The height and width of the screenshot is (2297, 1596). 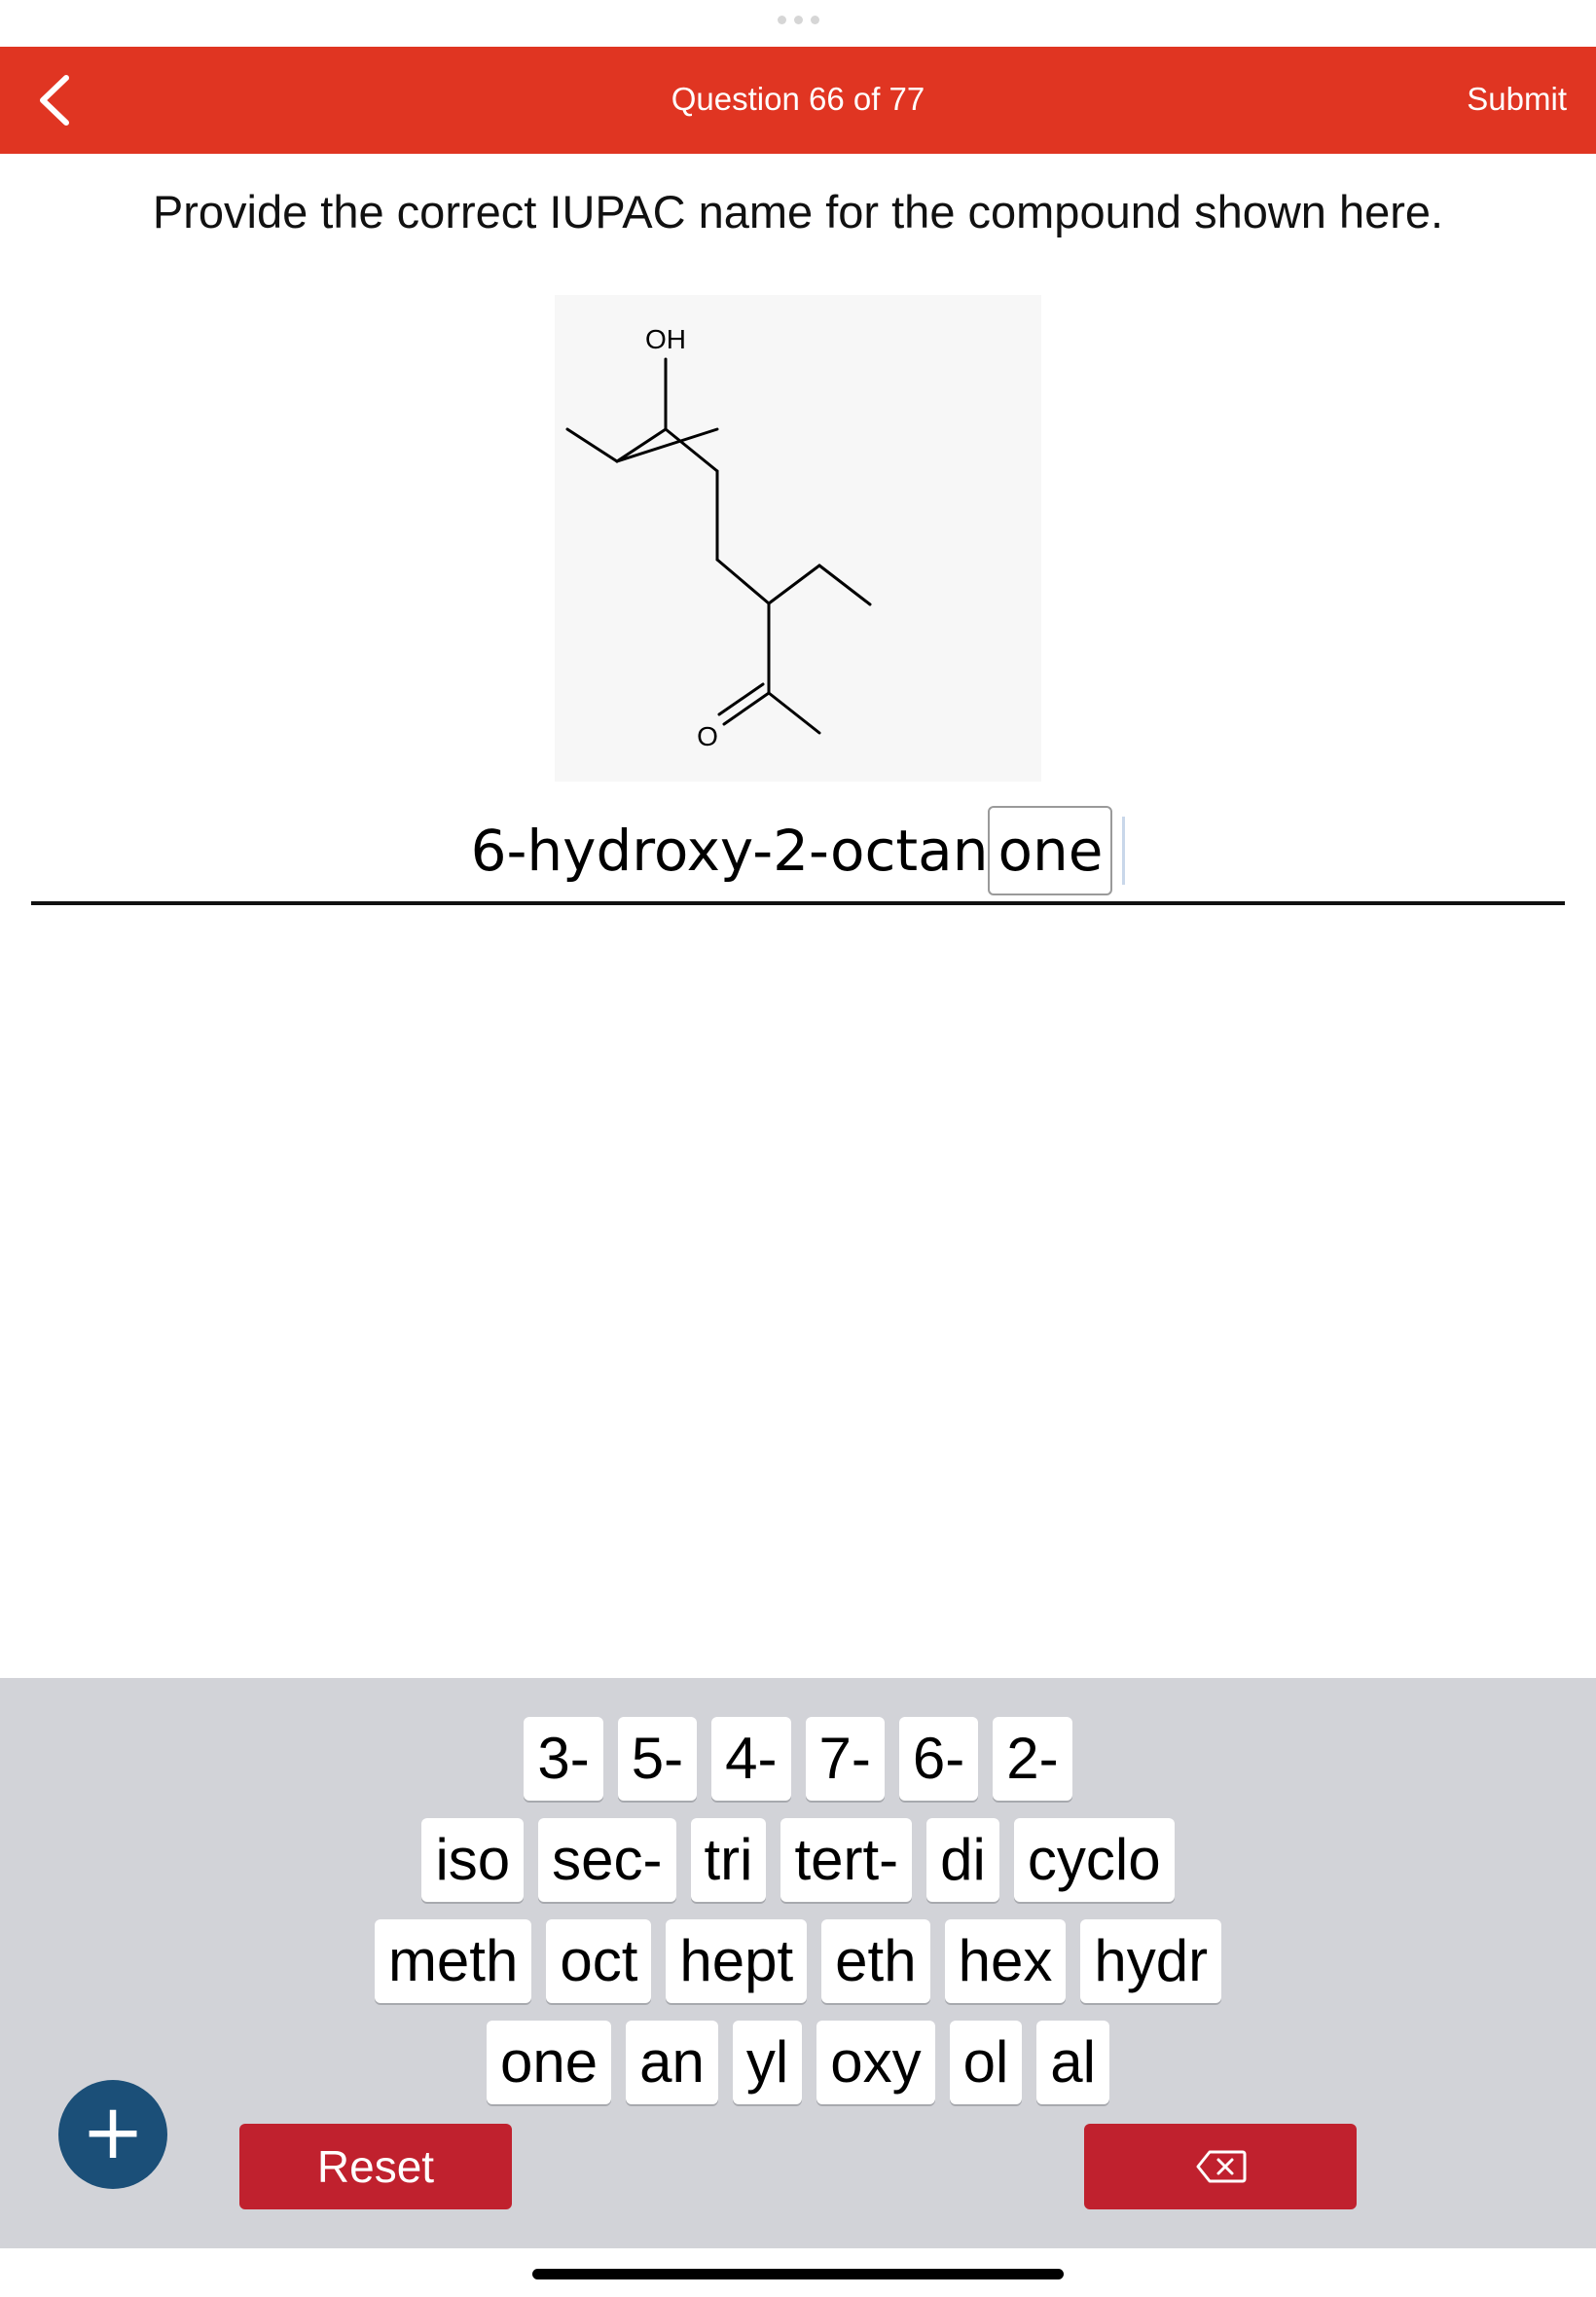 What do you see at coordinates (798, 21) in the screenshot?
I see `status-dots` at bounding box center [798, 21].